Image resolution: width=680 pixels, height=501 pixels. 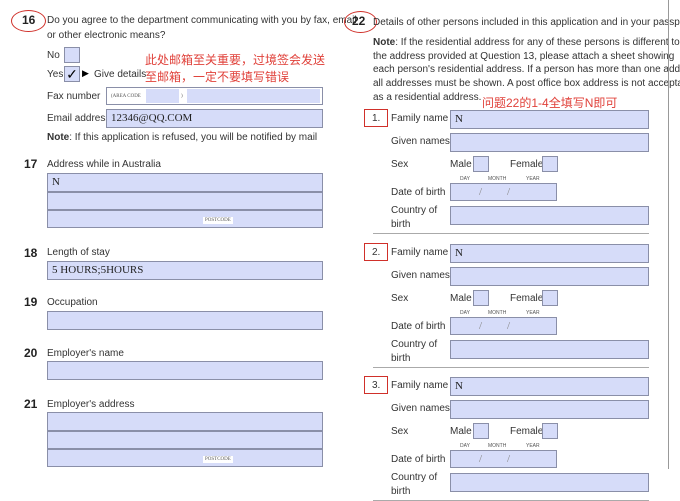 I want to click on page-edge-line, so click(x=668, y=234).